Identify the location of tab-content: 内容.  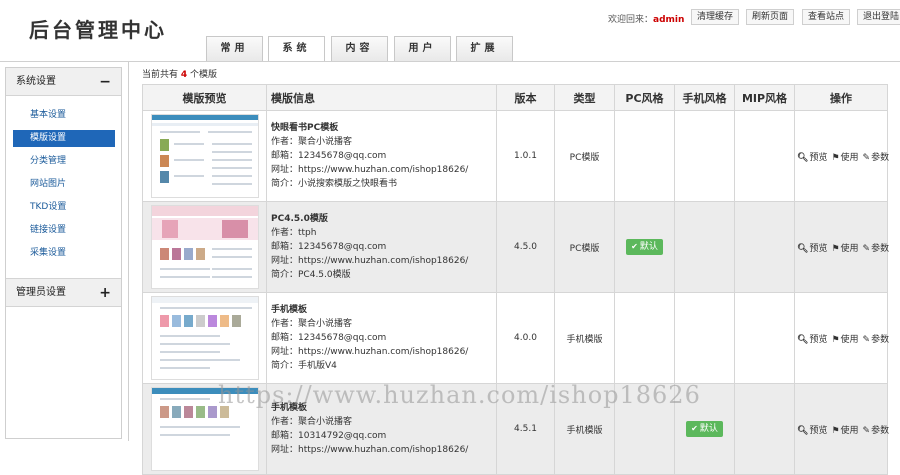
(359, 48).